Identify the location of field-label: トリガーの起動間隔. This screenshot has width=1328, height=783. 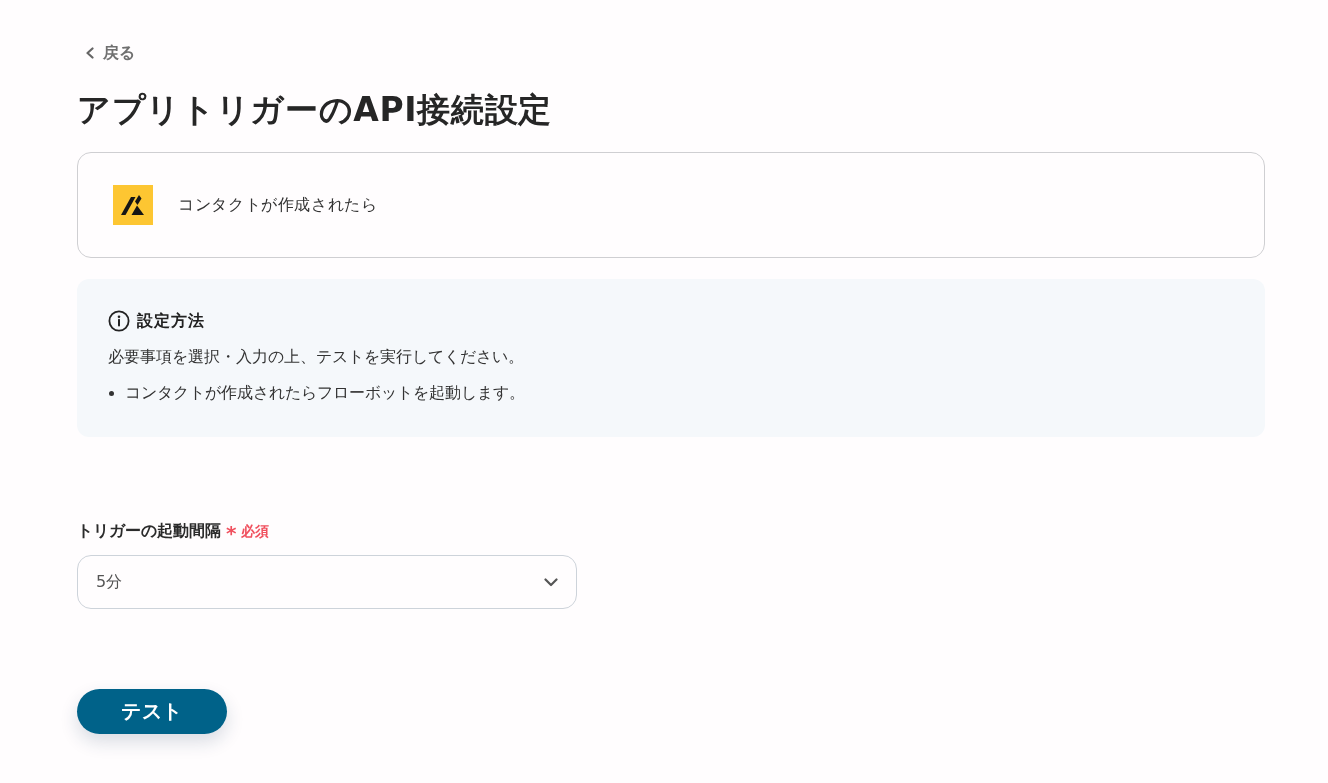
(149, 531).